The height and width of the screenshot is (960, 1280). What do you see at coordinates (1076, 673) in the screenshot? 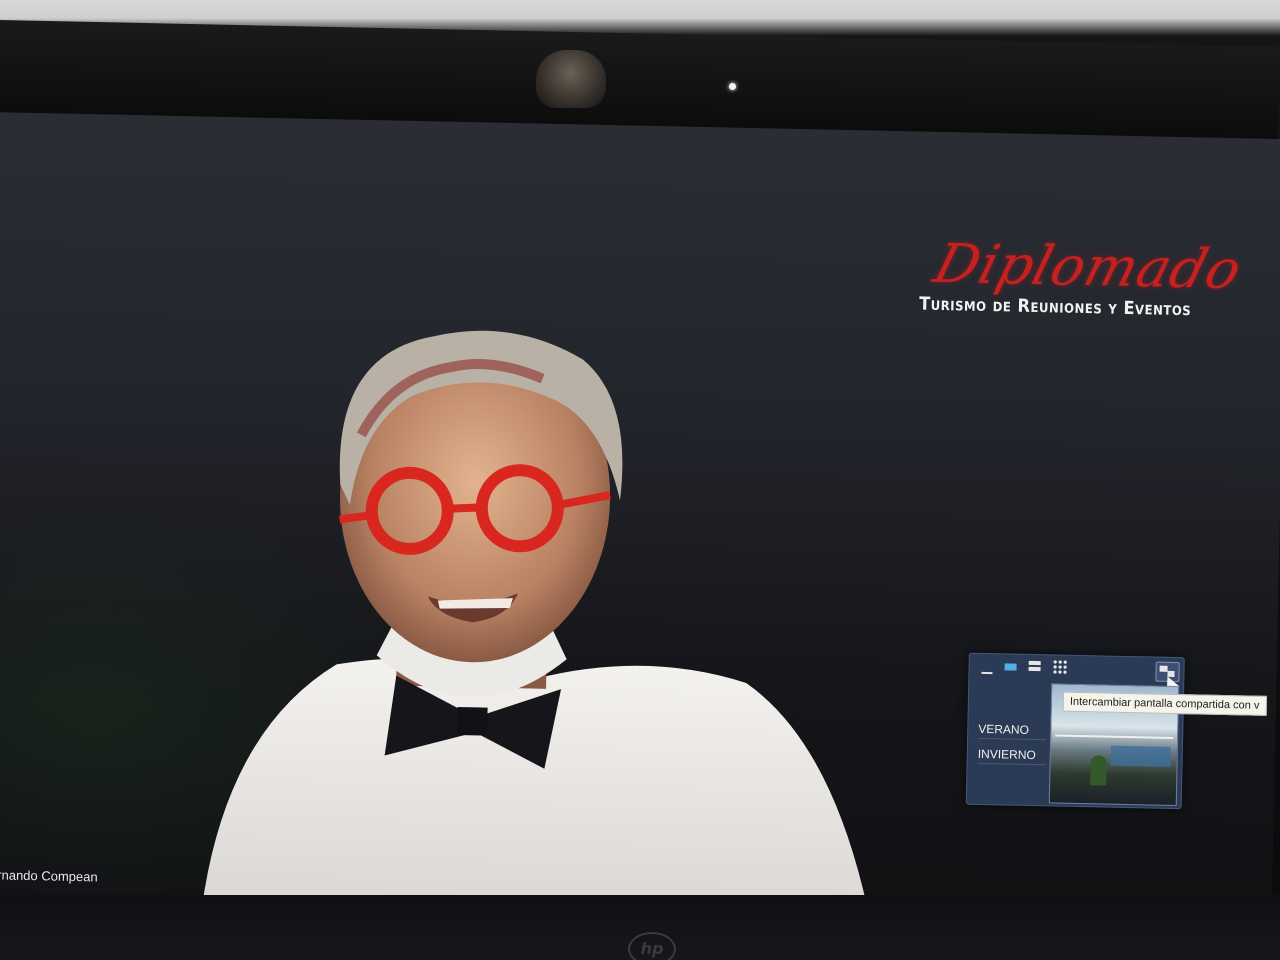
I see `mini-panel-toolbar` at bounding box center [1076, 673].